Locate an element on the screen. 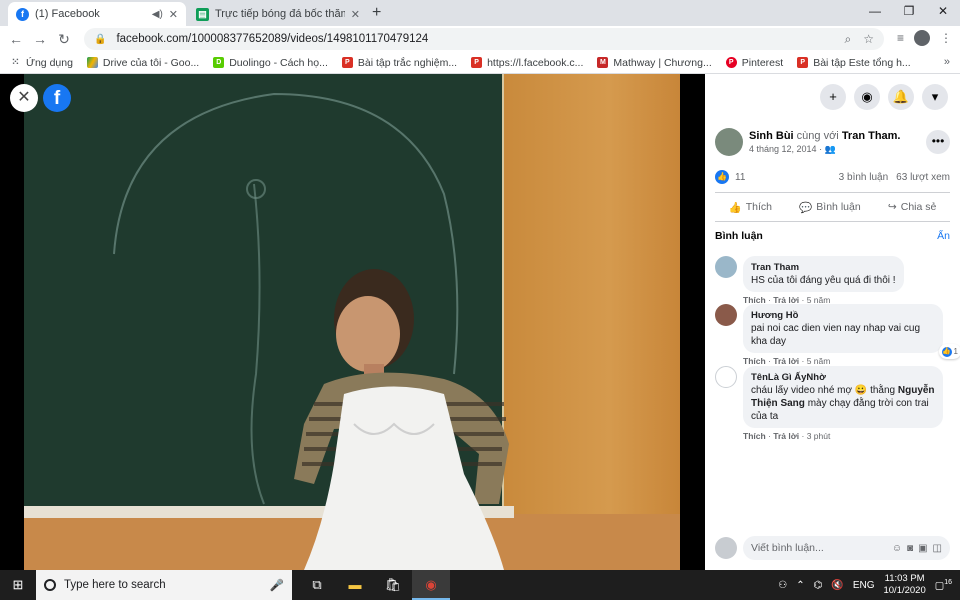  comment-text: HS của tôi đáng yêu quá đi thôi ! is located at coordinates (823, 280).